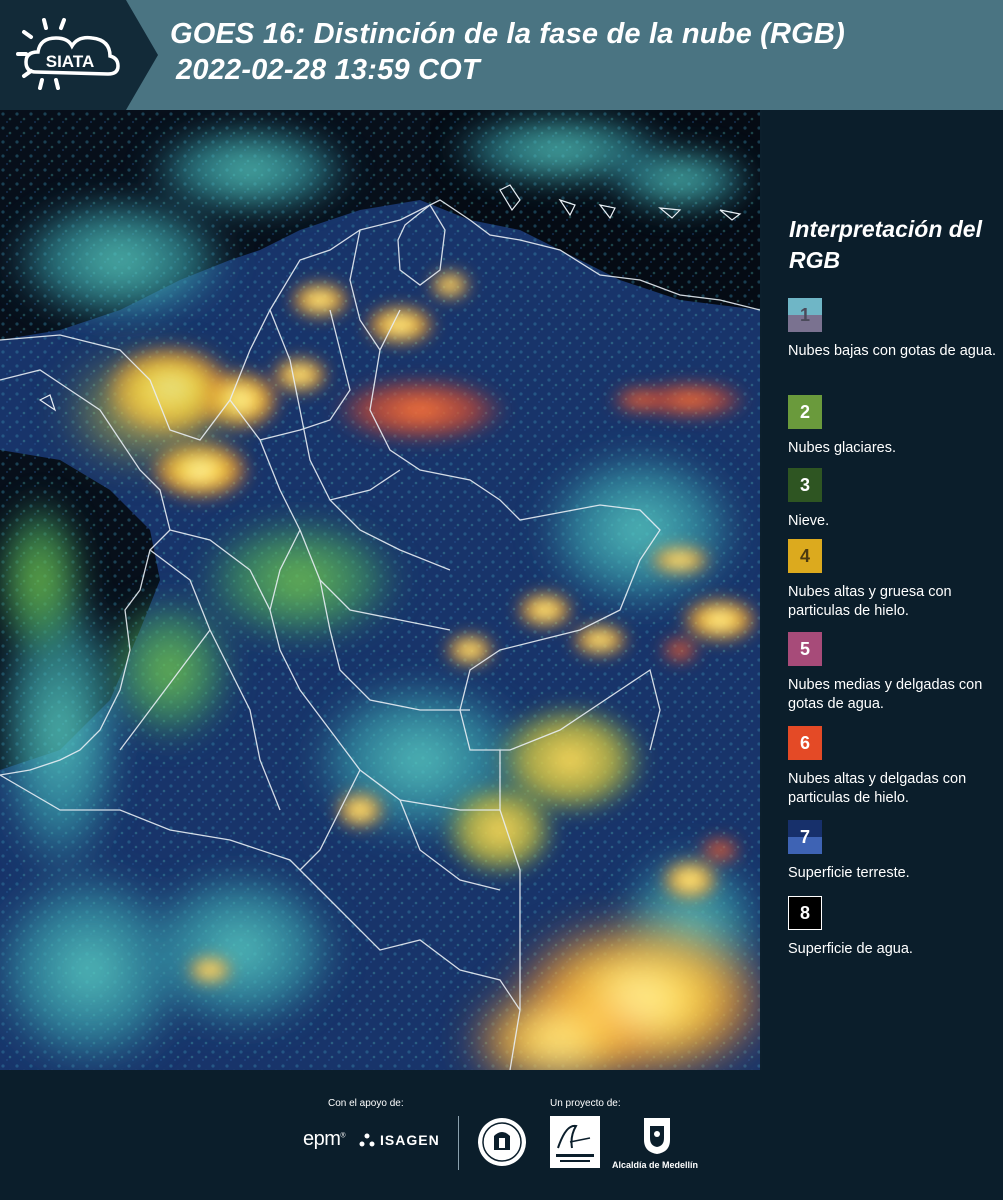  I want to click on legend-swatch-7: 7, so click(805, 837).